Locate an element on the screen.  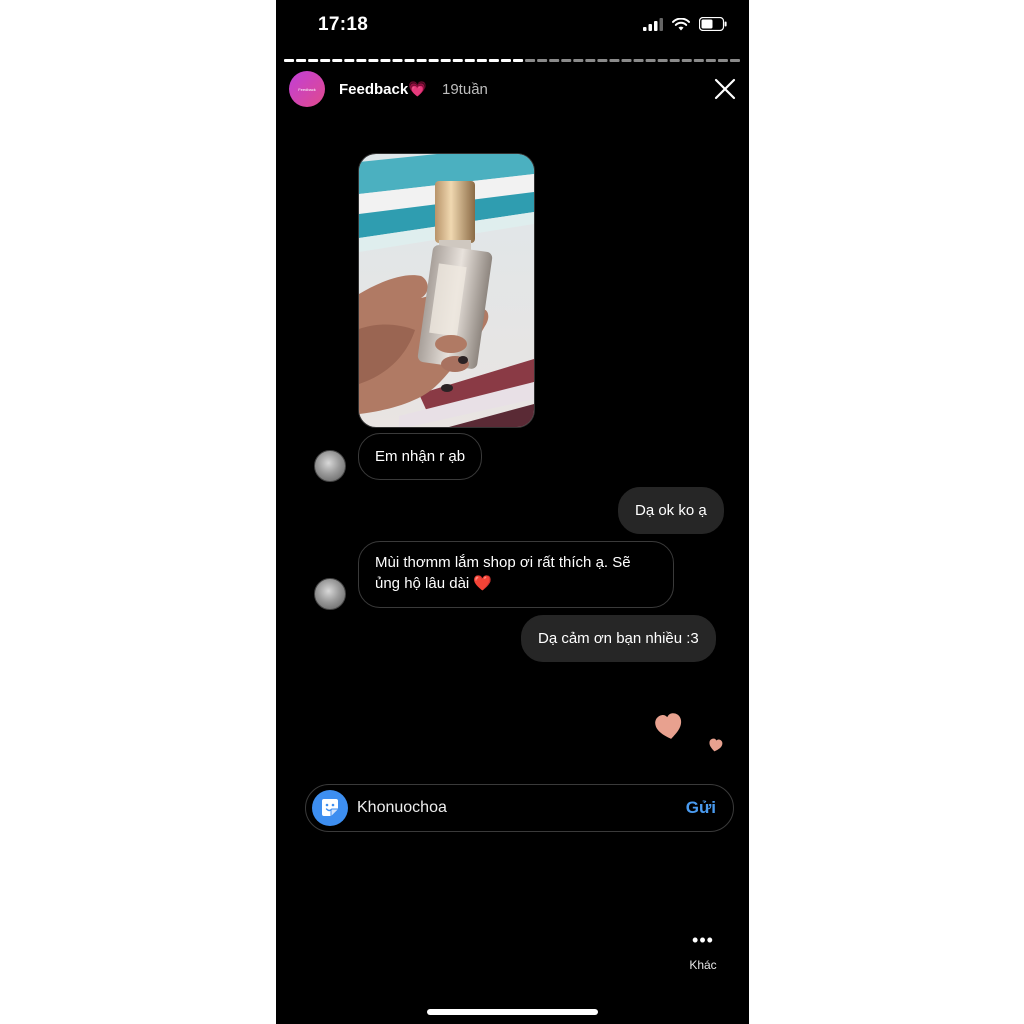
avatar-label: Feedback is located at coordinates (307, 89).